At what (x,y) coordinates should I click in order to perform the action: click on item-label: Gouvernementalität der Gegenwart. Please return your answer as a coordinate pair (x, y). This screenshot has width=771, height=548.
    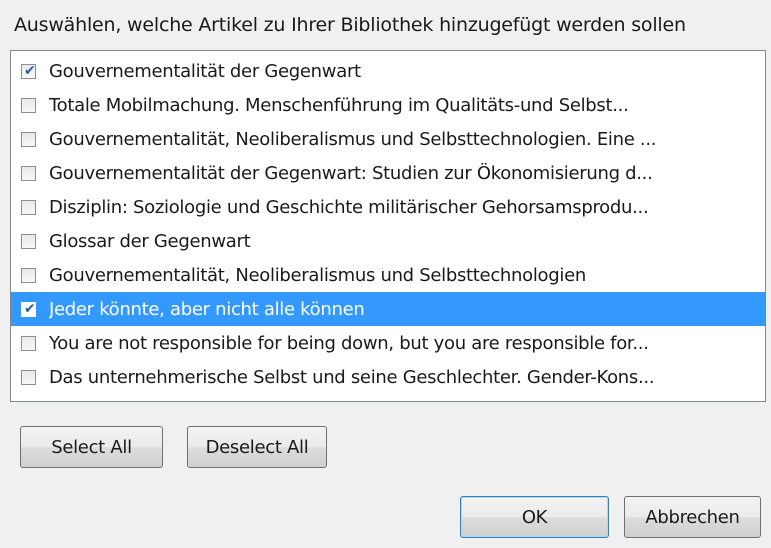
    Looking at the image, I should click on (205, 71).